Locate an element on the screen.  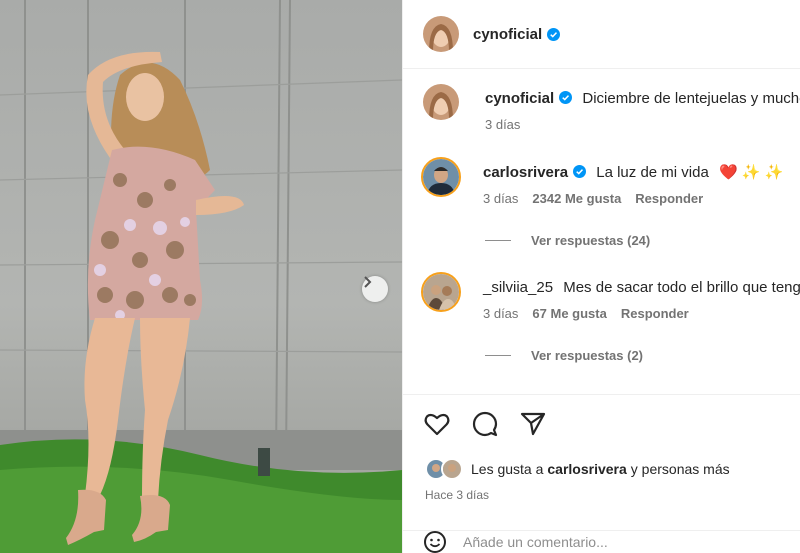
emoji-icon is located at coordinates (435, 542).